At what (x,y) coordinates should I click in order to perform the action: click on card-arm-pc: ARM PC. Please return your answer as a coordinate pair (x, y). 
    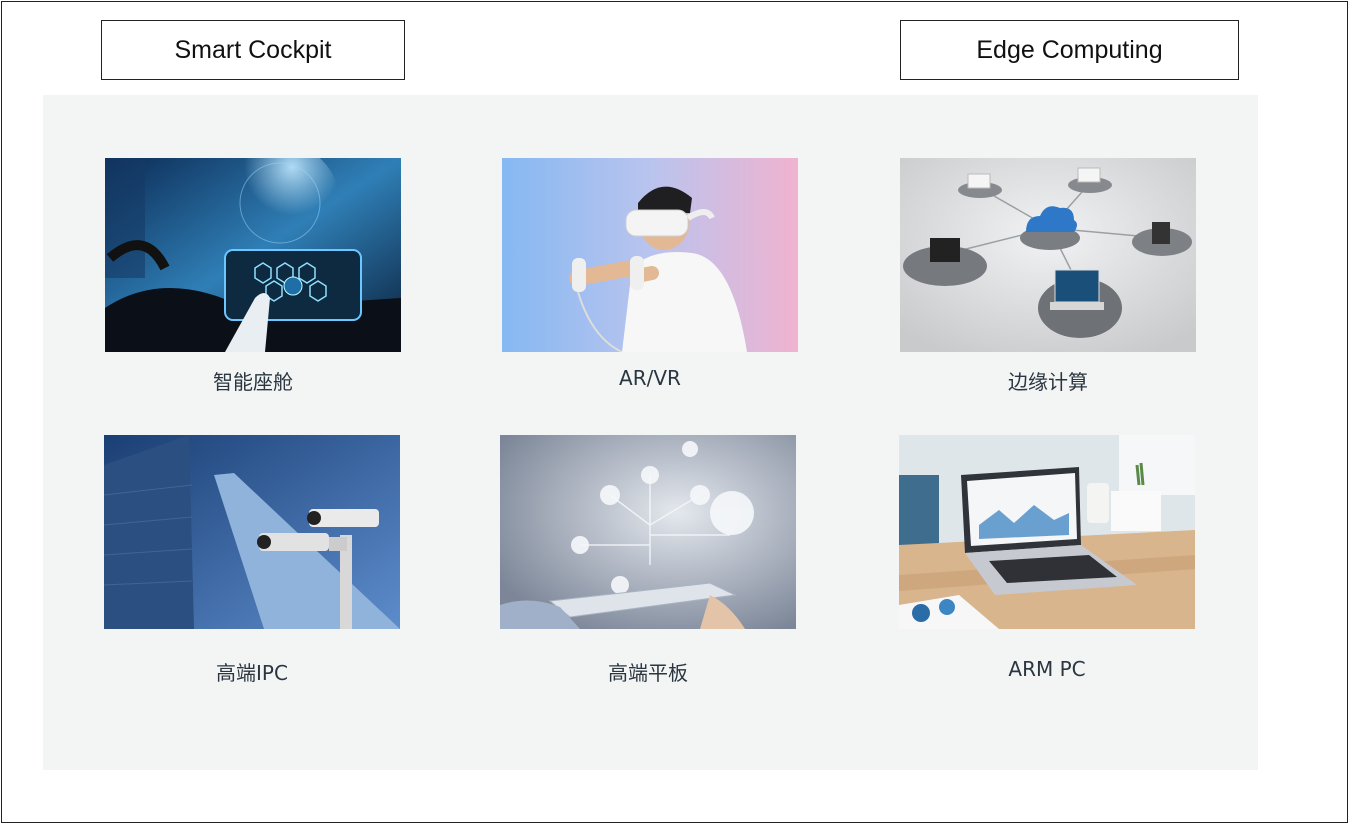
    Looking at the image, I should click on (1047, 558).